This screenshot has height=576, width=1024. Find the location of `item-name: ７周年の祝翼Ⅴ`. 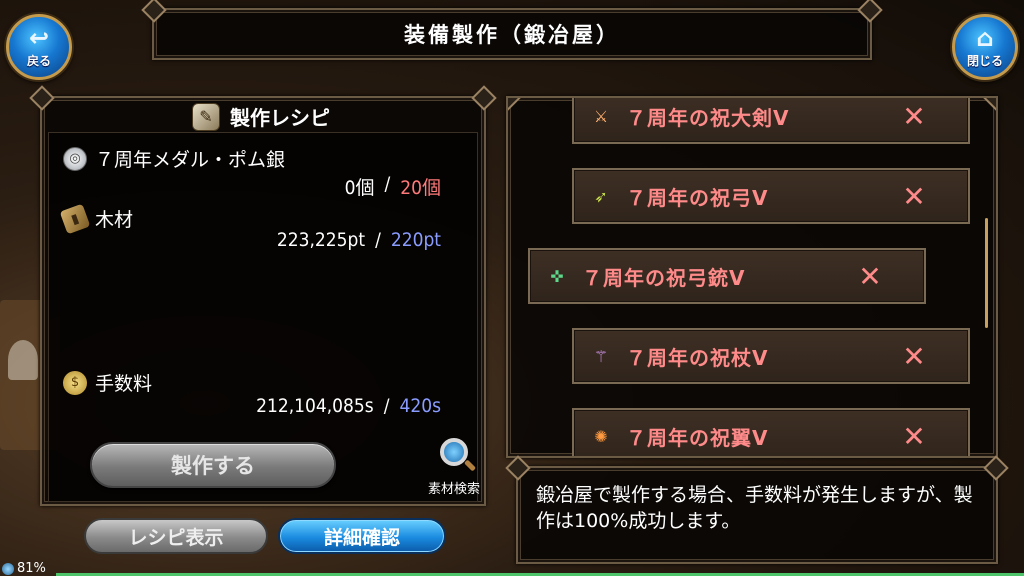

item-name: ７周年の祝翼Ⅴ is located at coordinates (697, 437).